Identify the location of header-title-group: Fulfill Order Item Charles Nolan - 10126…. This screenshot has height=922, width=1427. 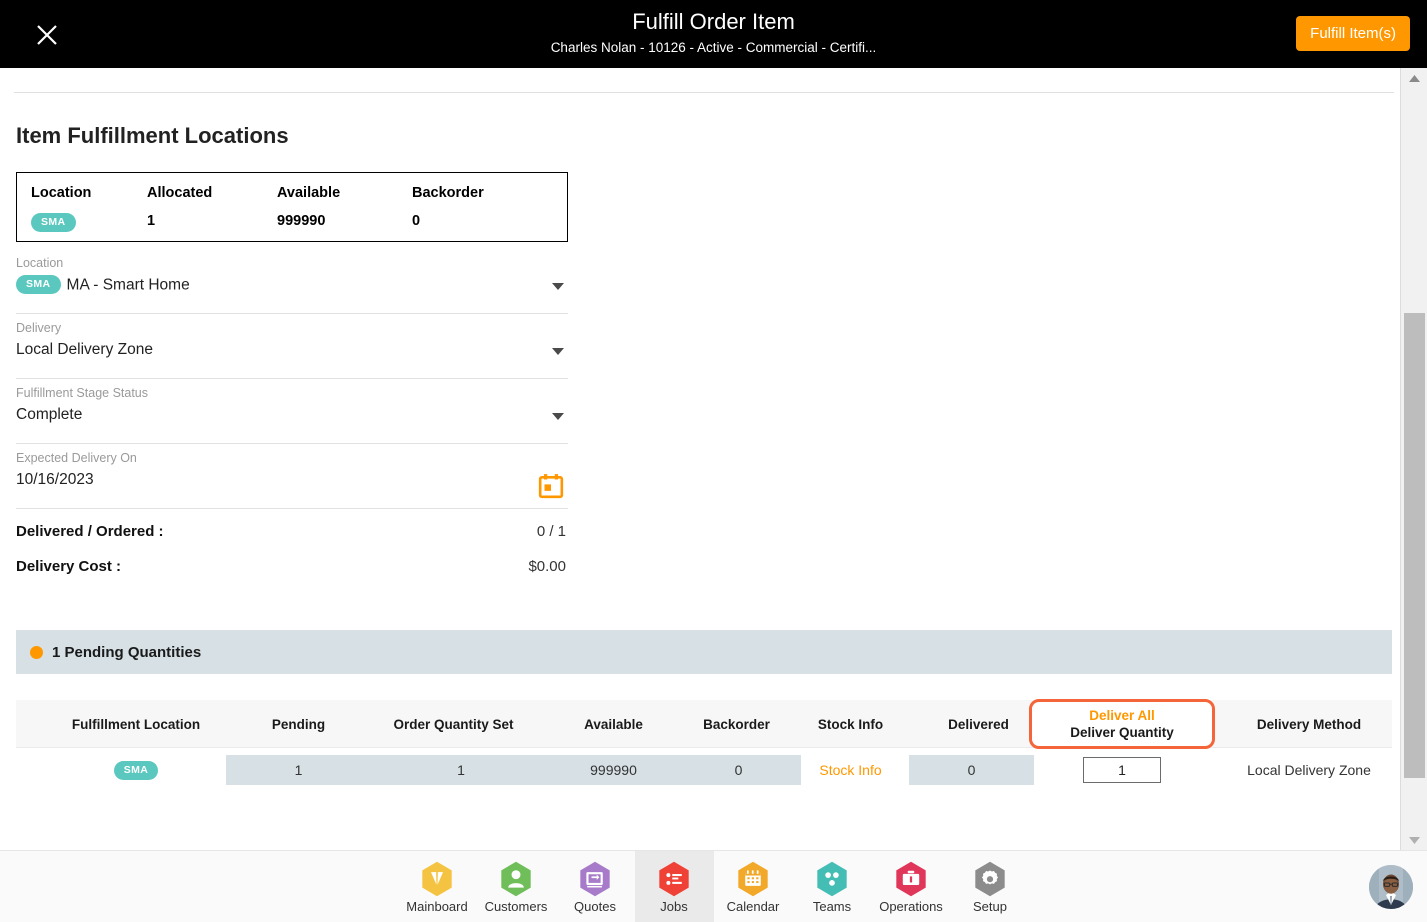
(713, 33).